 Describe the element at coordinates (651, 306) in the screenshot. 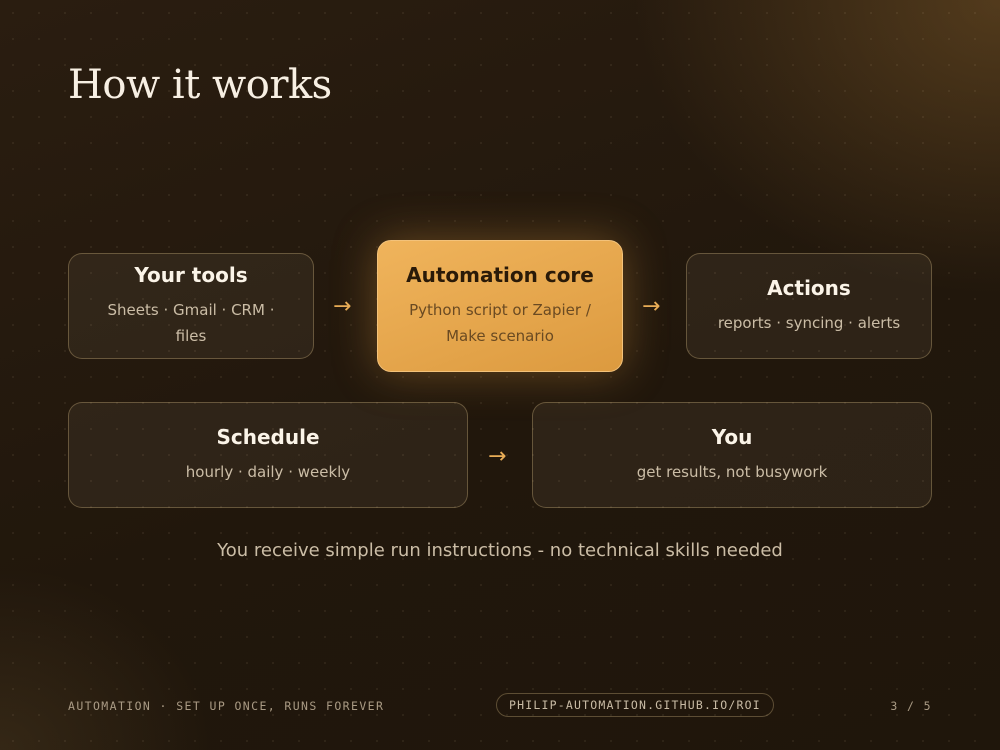

I see `arrow-icon-core-to-actions: →` at that location.